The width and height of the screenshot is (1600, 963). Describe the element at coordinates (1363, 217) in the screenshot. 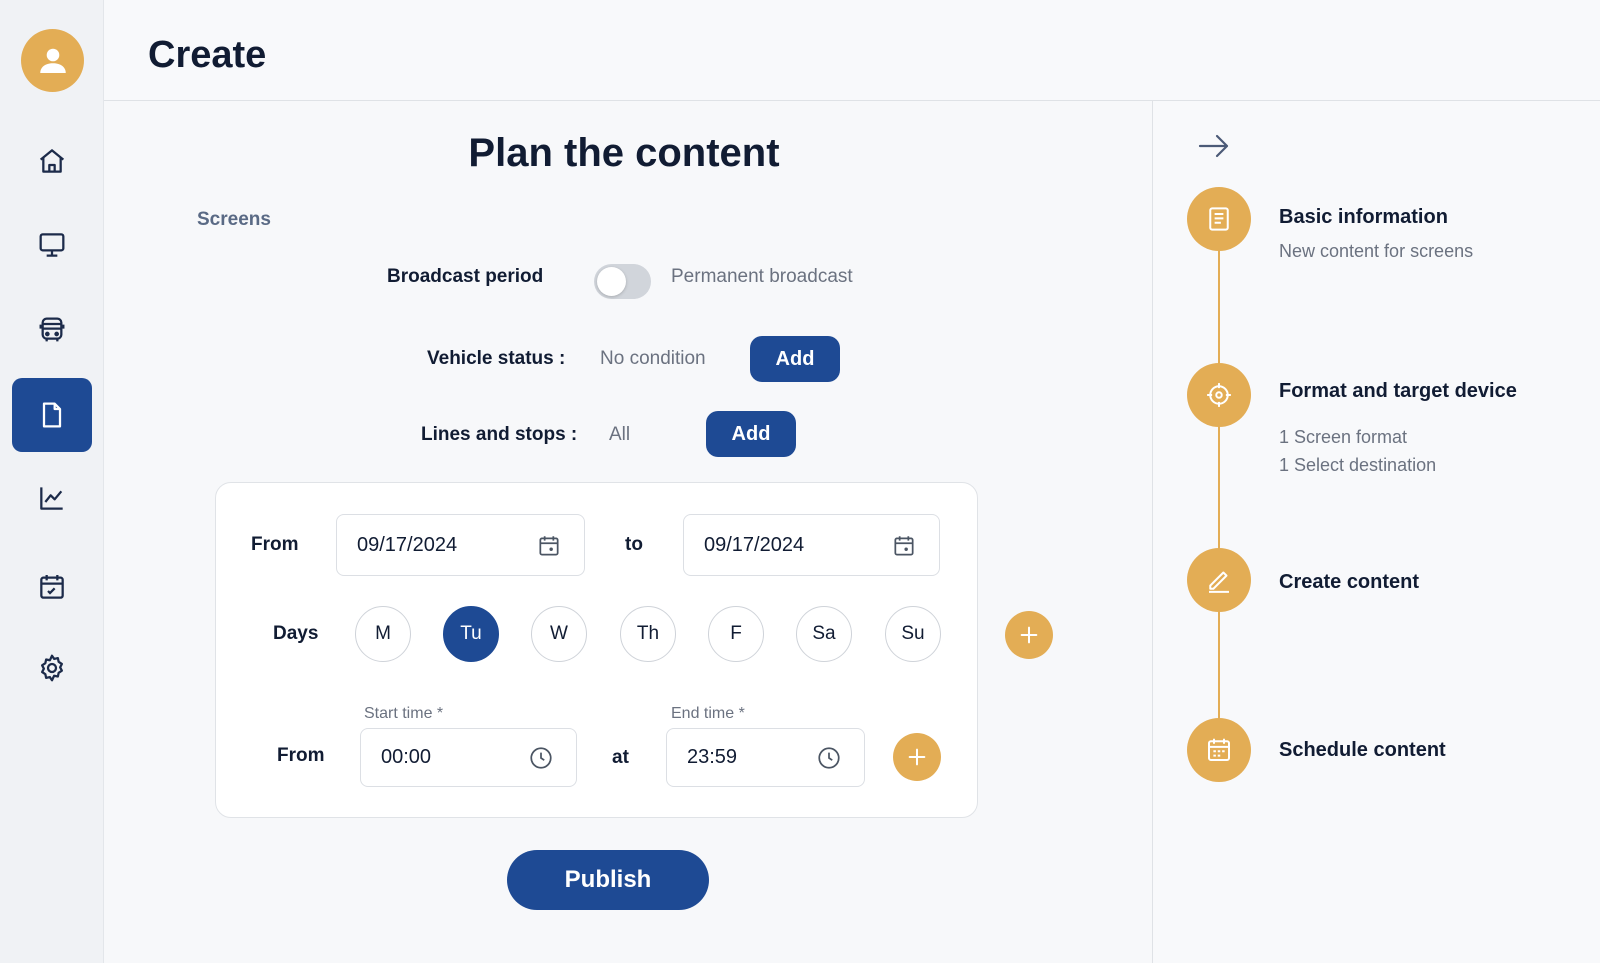

I see `step-1-title: Basic information` at that location.